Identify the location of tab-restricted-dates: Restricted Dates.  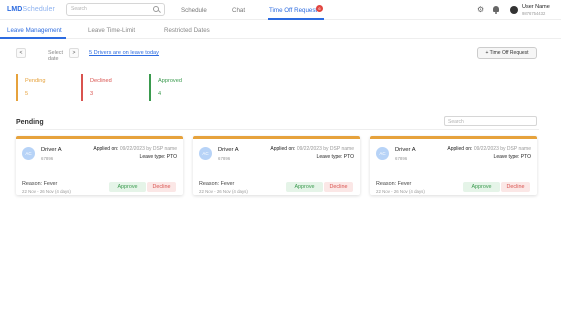
(187, 30).